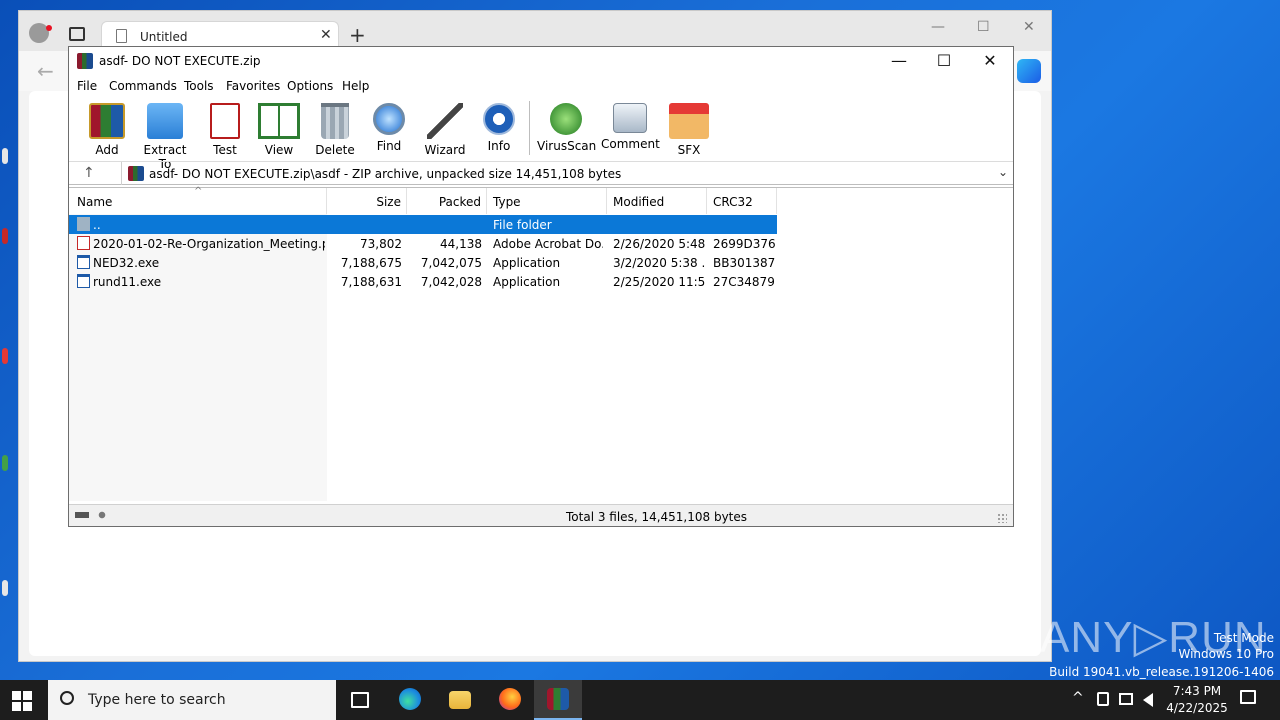 The image size is (1280, 720). Describe the element at coordinates (744, 282) in the screenshot. I see `cell-crc32: 27C34879` at that location.